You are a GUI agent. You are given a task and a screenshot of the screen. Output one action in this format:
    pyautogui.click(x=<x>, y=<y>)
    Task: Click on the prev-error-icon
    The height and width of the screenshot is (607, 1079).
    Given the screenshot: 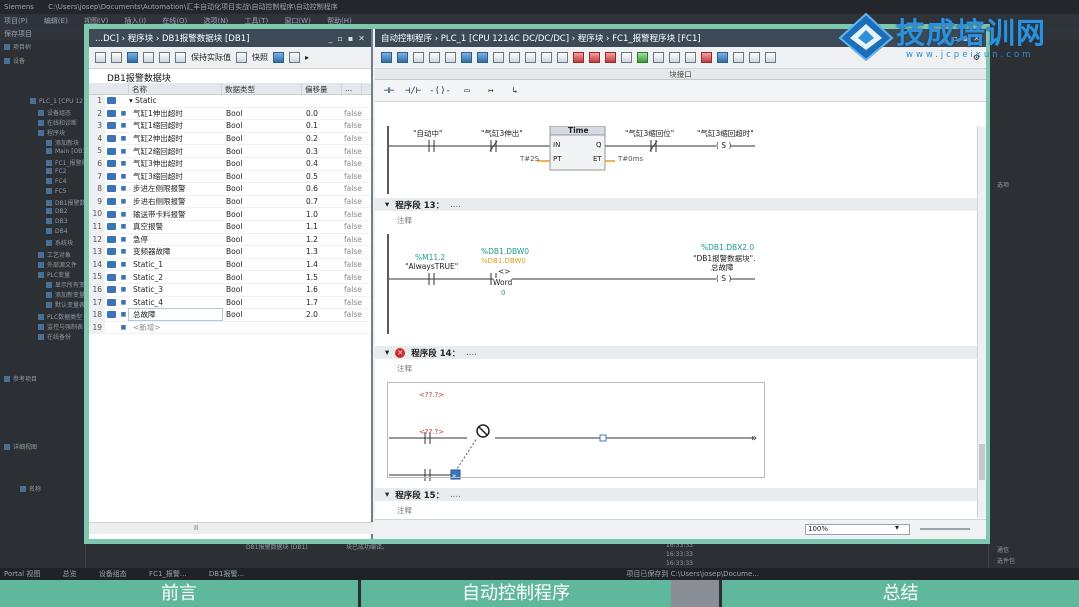 What is the action you would take?
    pyautogui.click(x=594, y=57)
    